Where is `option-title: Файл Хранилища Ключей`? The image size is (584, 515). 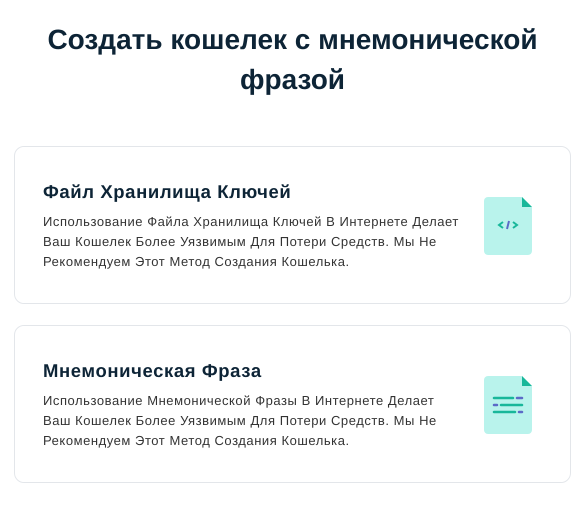
option-title: Файл Хранилища Ключей is located at coordinates (167, 191).